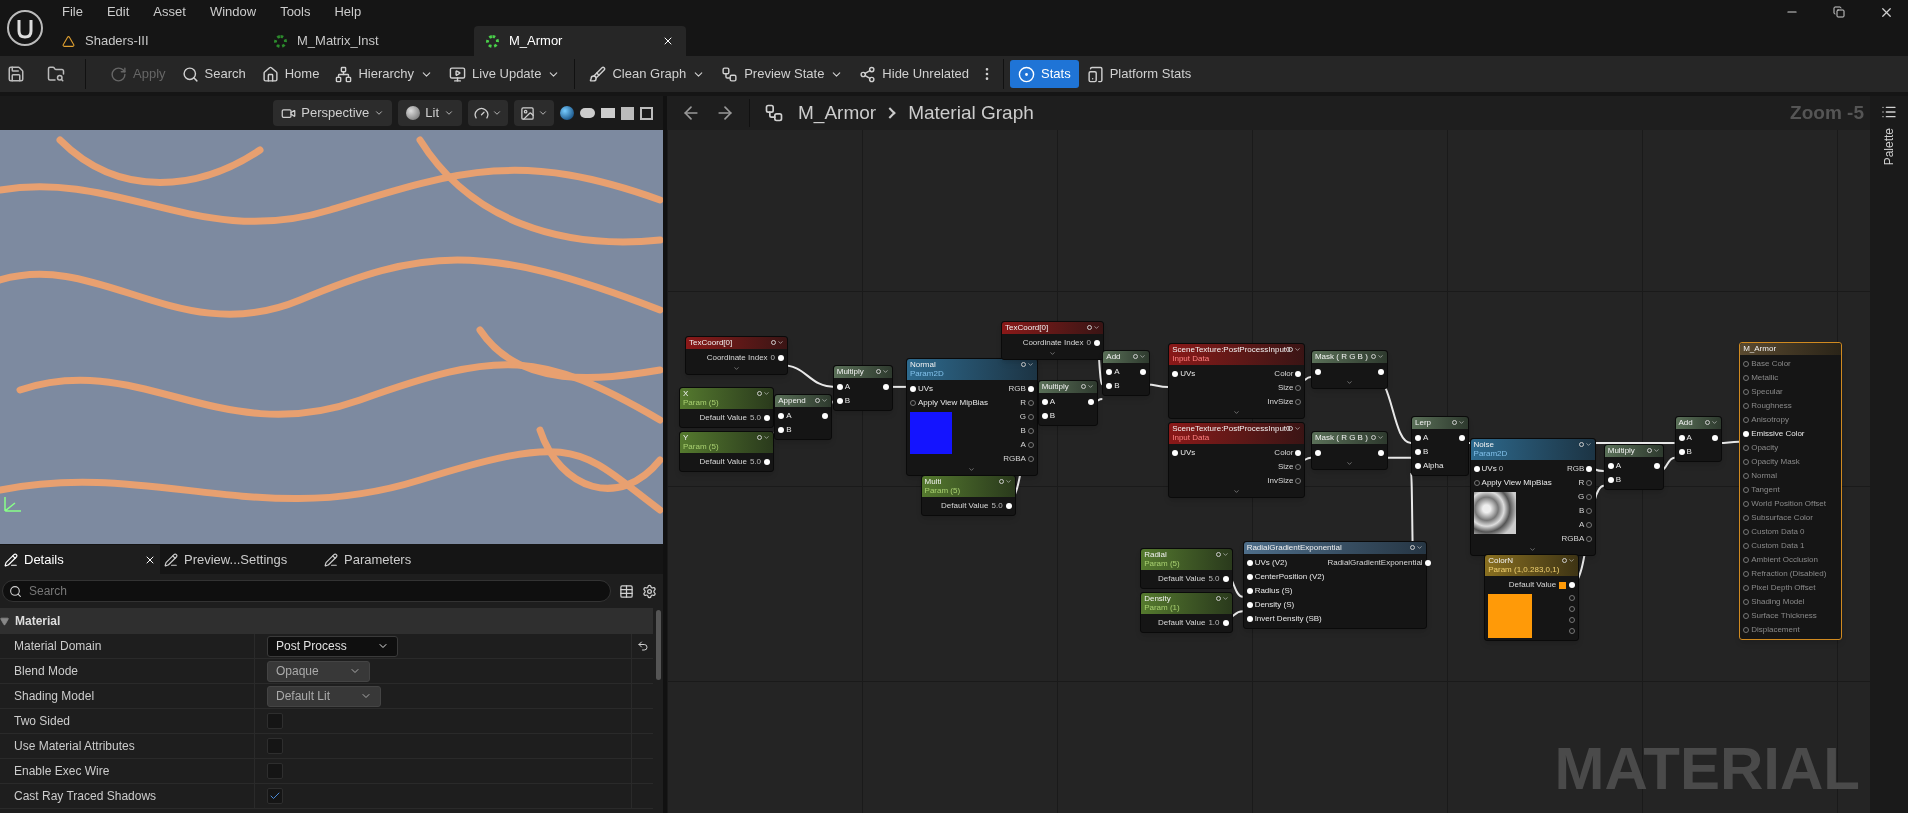  What do you see at coordinates (626, 591) in the screenshot?
I see `table-view-icon` at bounding box center [626, 591].